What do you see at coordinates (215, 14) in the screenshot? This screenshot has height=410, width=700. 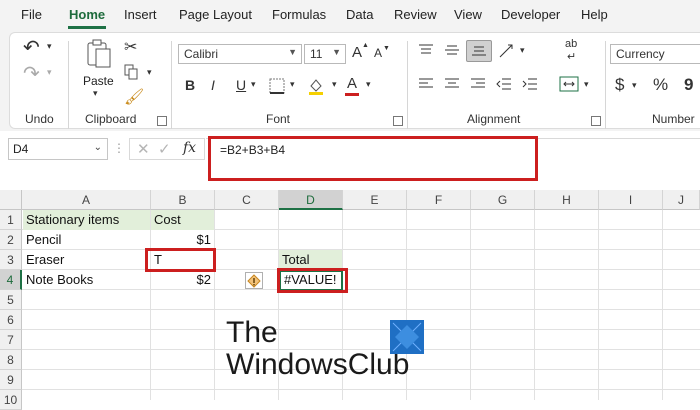 I see `menu-page-layout: Page Layout` at bounding box center [215, 14].